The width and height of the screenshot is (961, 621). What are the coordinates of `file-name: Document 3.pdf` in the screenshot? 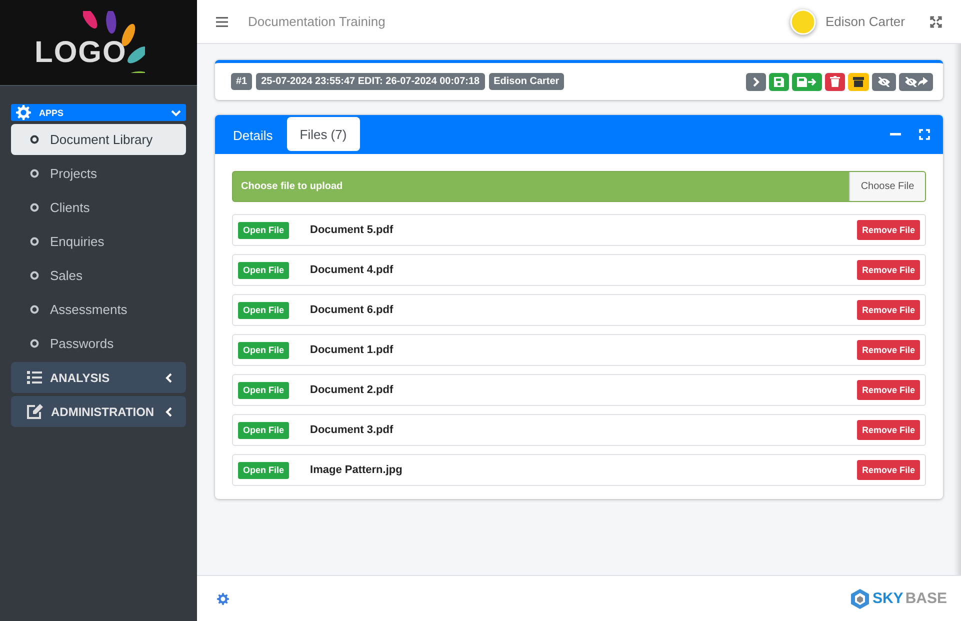 It's located at (352, 430).